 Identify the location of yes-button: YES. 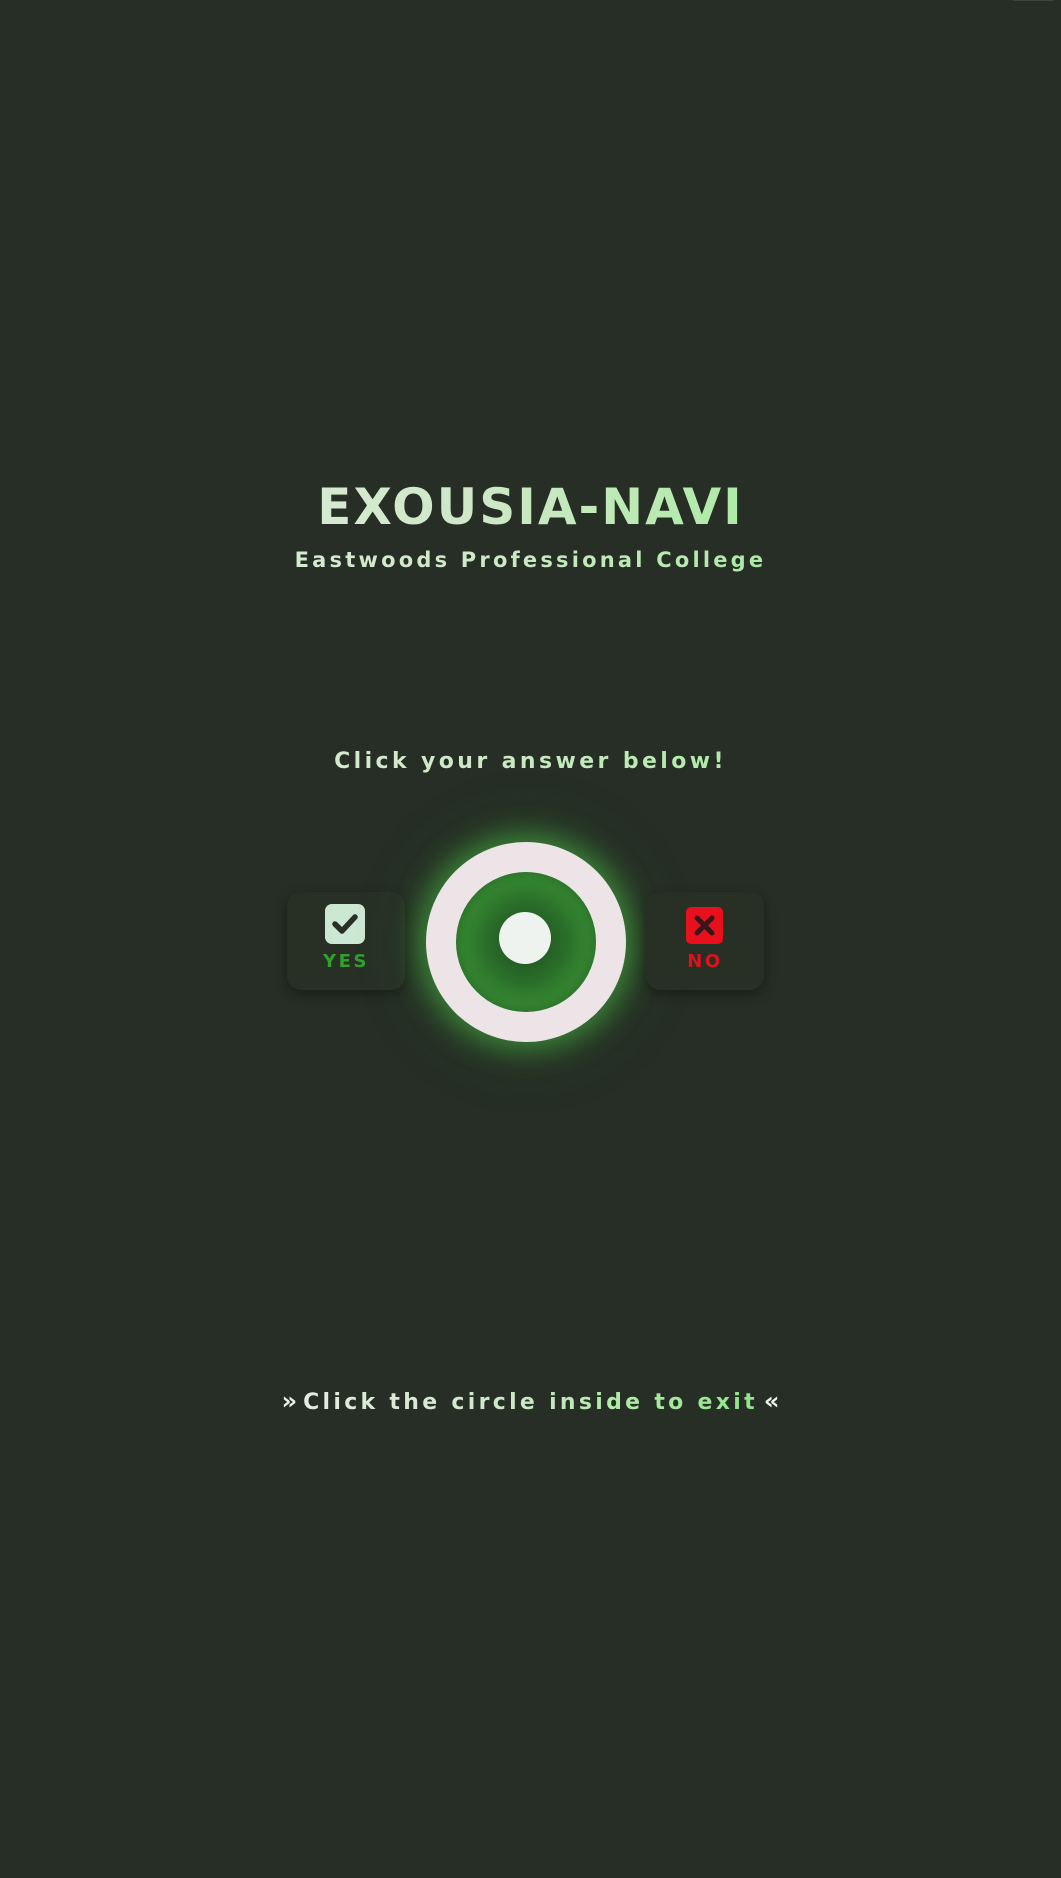
(346, 941).